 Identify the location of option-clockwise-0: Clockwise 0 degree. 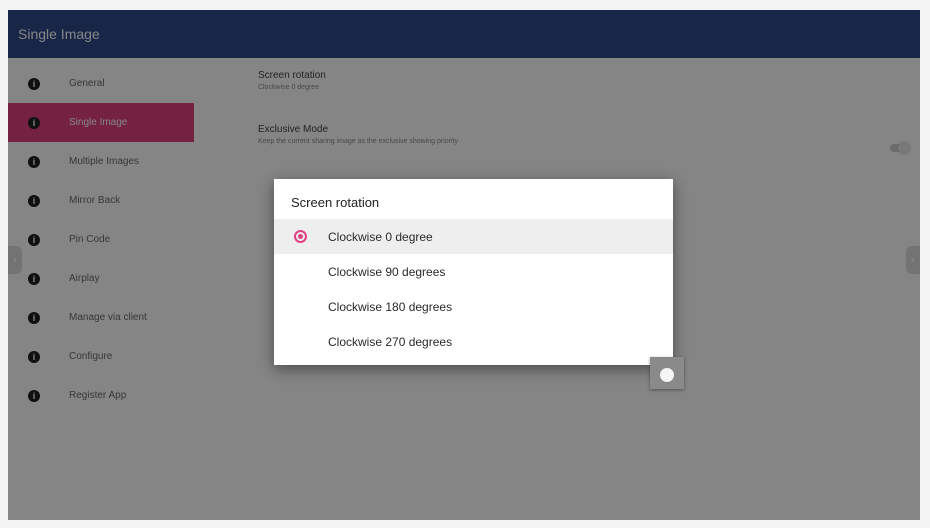
(473, 236).